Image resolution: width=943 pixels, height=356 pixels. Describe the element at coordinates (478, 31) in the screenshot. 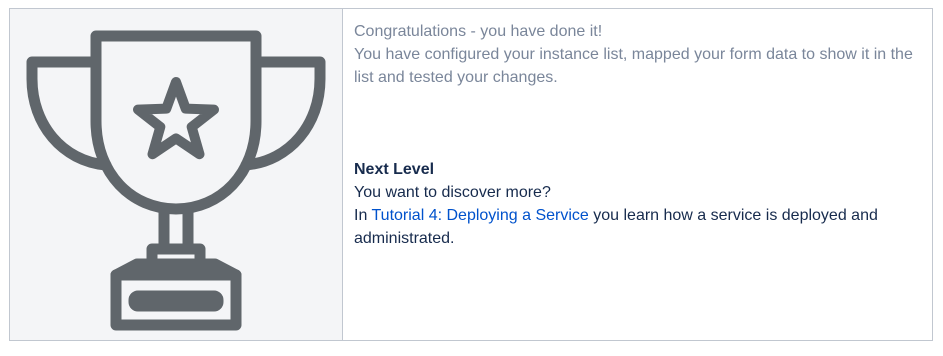

I see `congratulations-text: Congratulations - you have done it!` at that location.